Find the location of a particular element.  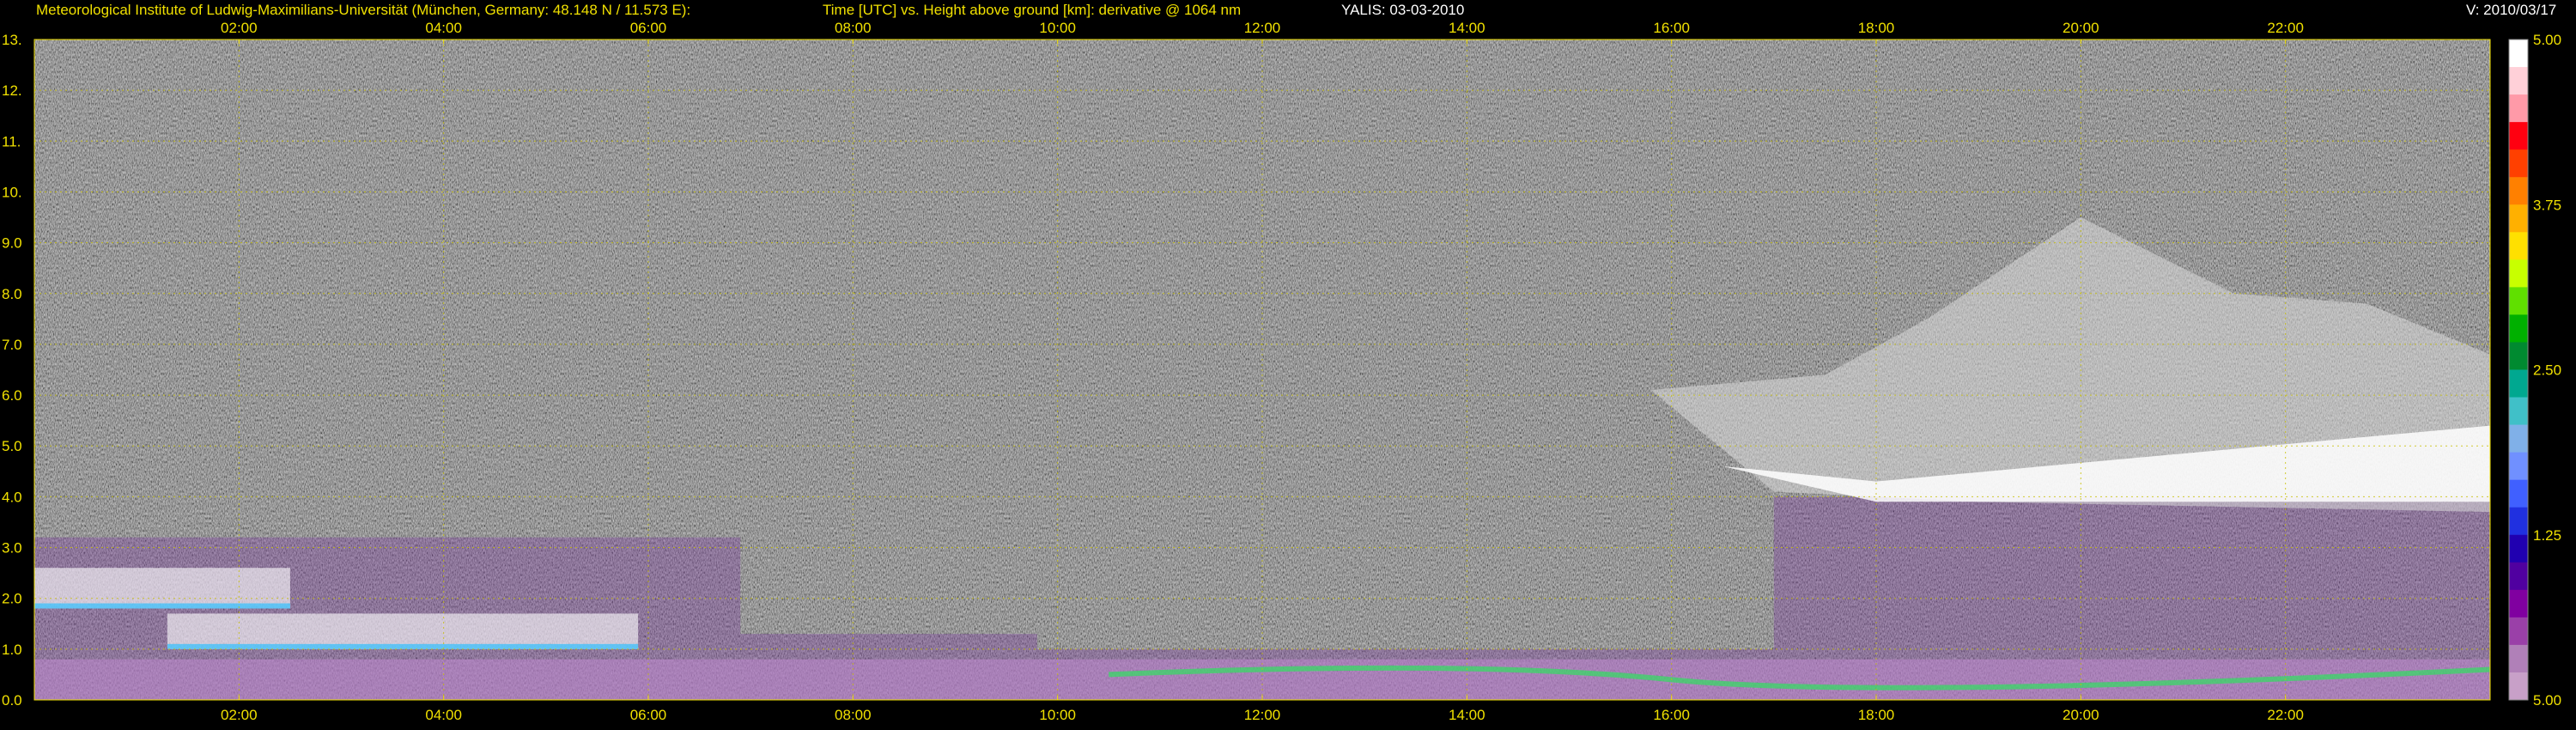

x-tick-label-bottom: 16:00 is located at coordinates (1671, 715).